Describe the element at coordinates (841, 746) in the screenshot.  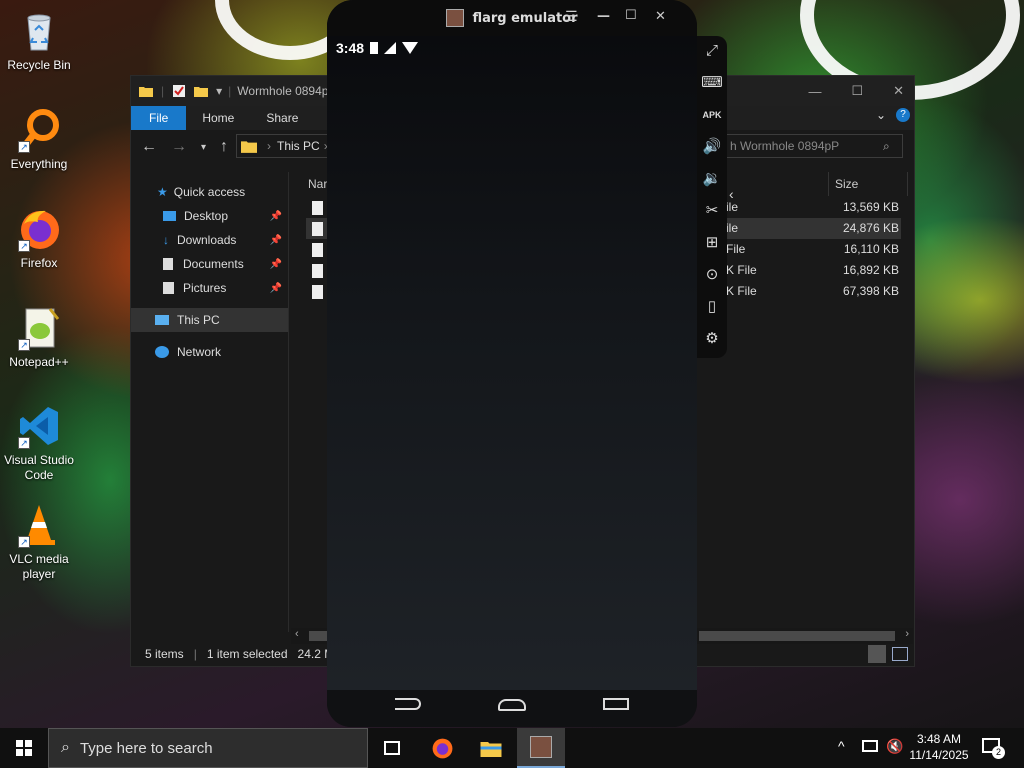
I see `show-hidden-icons-icon: ^` at that location.